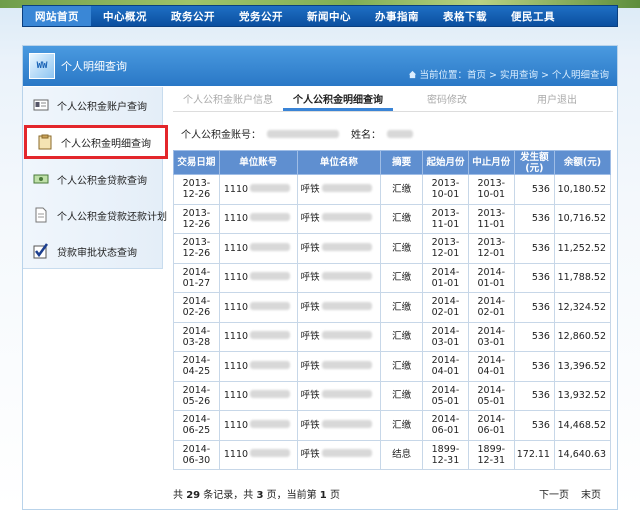 Image resolution: width=640 pixels, height=510 pixels. Describe the element at coordinates (96, 142) in the screenshot. I see `sidebar-item-detail-query: 个人公积金明细查询` at that location.